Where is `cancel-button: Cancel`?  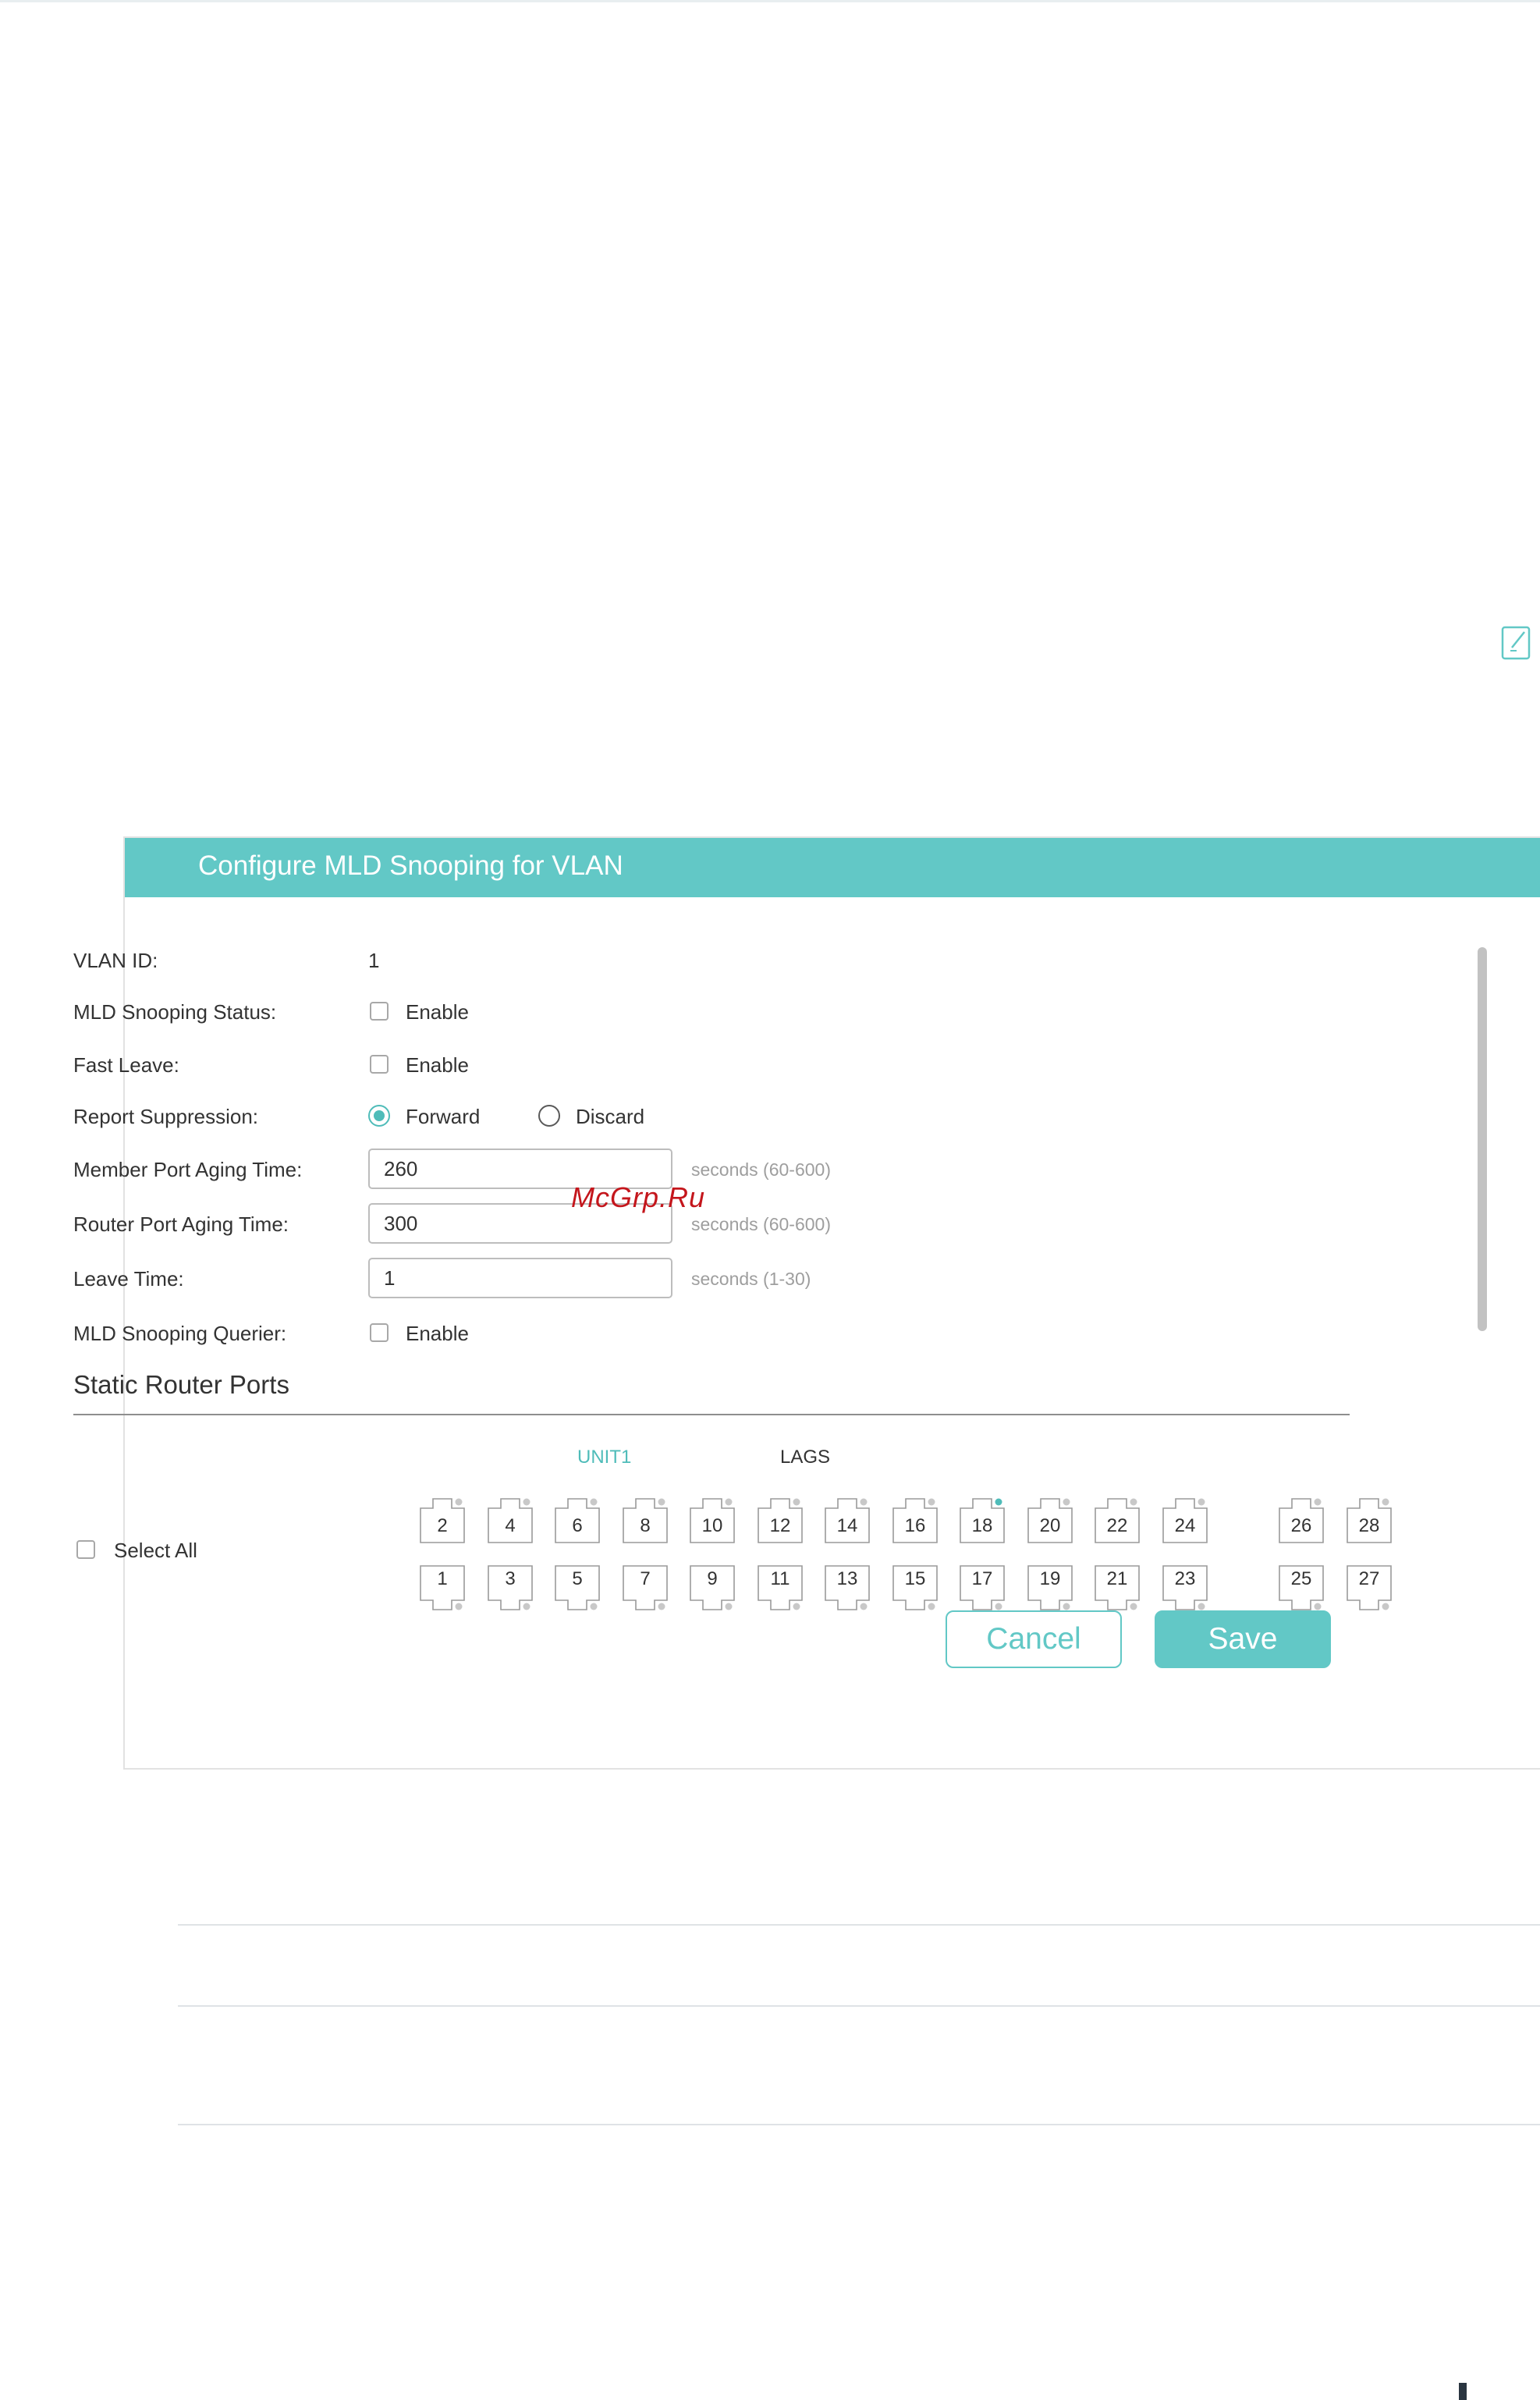 cancel-button: Cancel is located at coordinates (1034, 1639).